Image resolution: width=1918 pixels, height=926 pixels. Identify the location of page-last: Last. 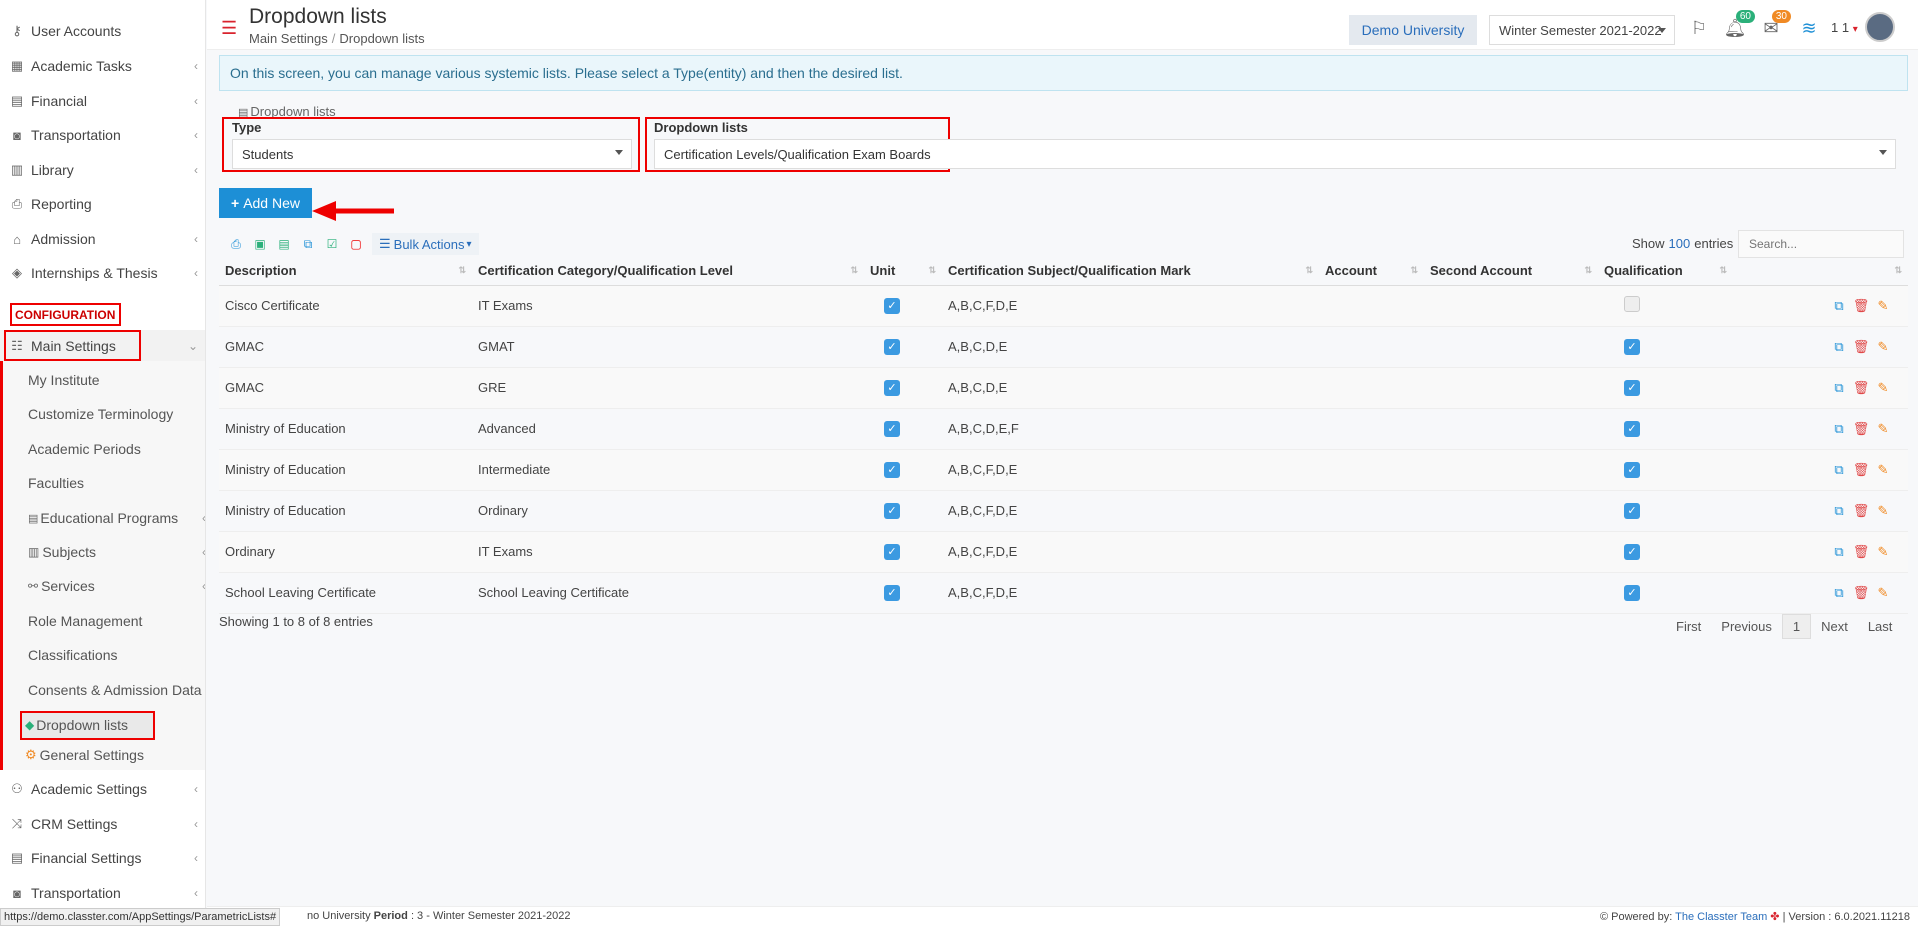
(1880, 626).